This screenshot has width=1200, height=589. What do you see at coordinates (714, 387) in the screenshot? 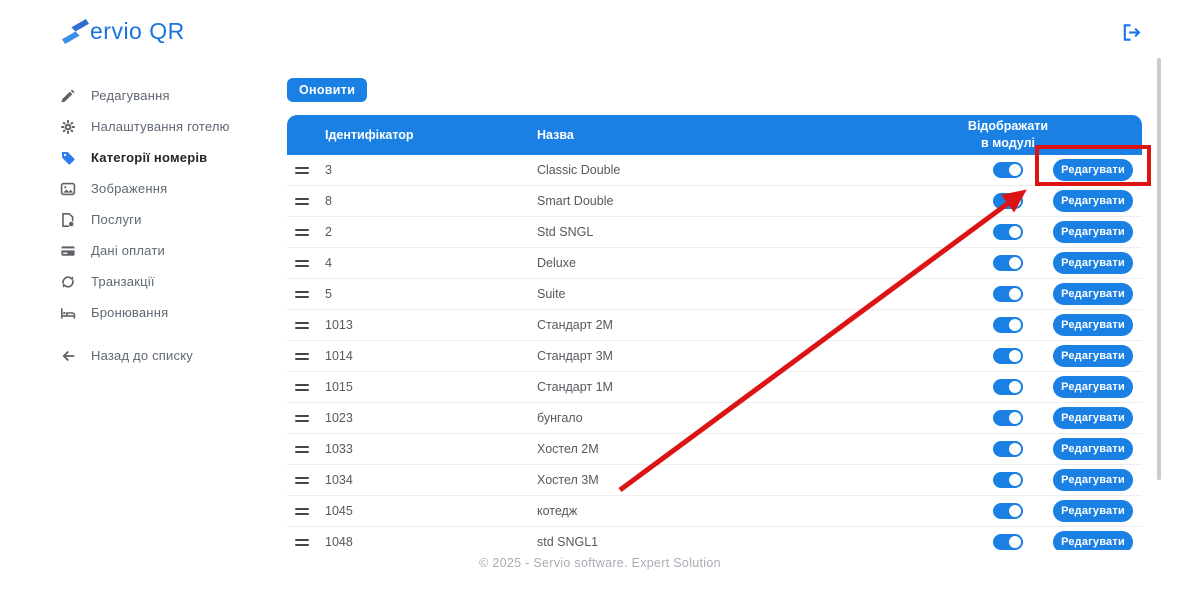
I see `table-row: 1015 Стандарт 1М Редагувати` at bounding box center [714, 387].